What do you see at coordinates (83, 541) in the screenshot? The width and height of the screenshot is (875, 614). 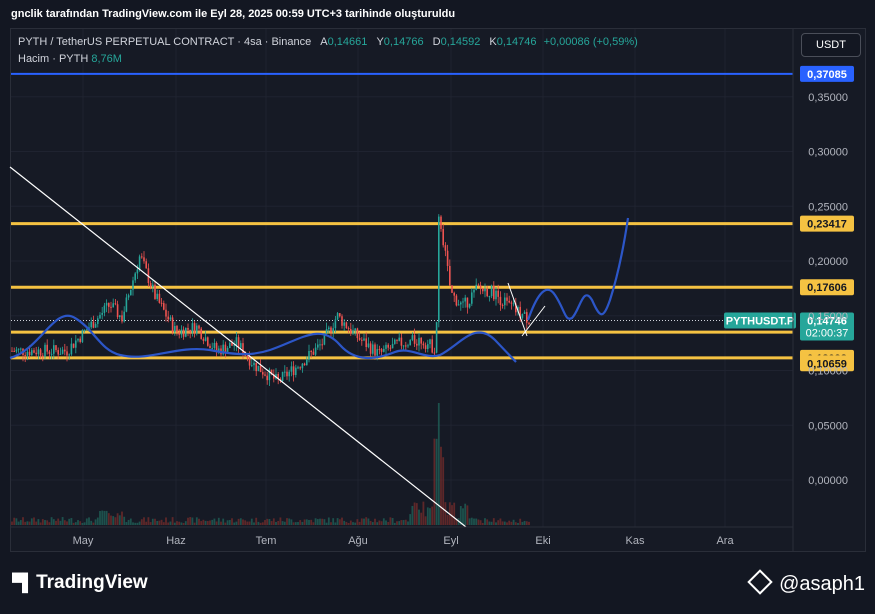 I see `x-tick-label: May` at bounding box center [83, 541].